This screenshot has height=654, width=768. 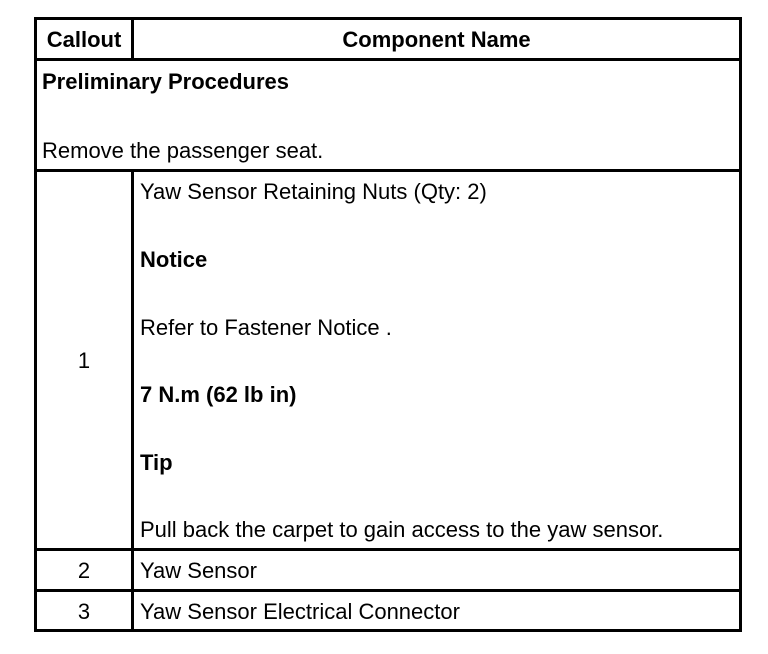 I want to click on row2-callout: 2, so click(x=84, y=570).